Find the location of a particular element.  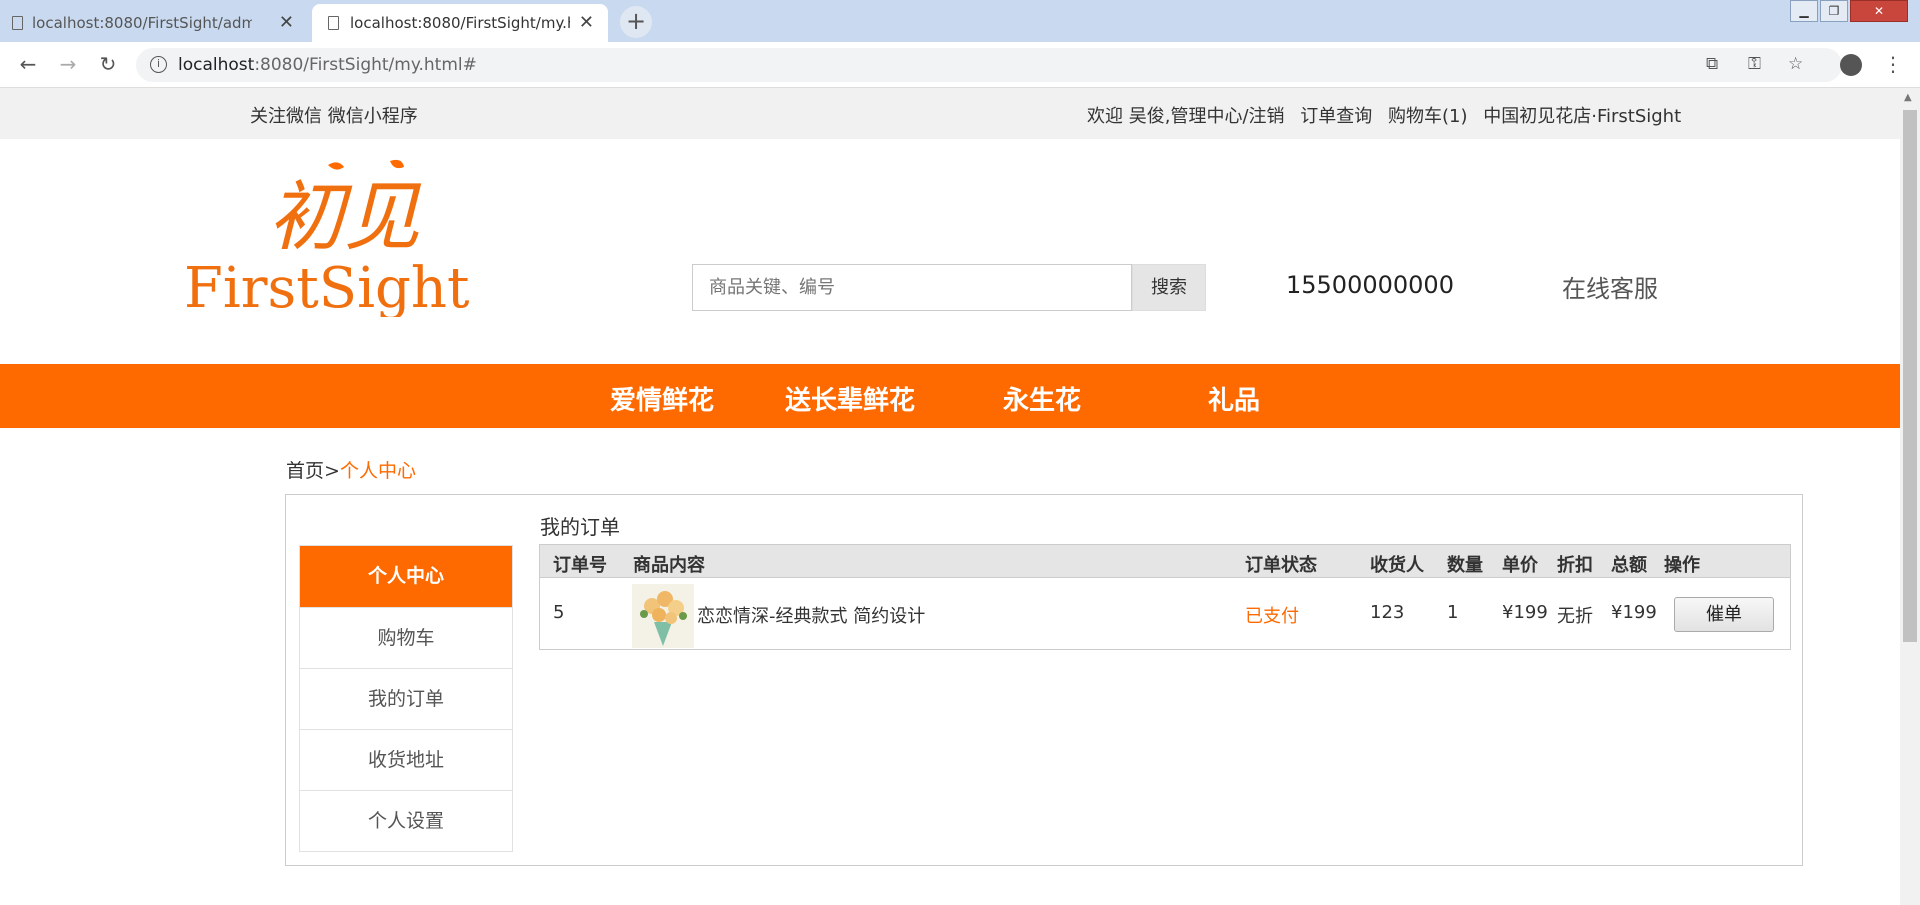

sidebar-item-my-orders: 我的订单 is located at coordinates (406, 698).